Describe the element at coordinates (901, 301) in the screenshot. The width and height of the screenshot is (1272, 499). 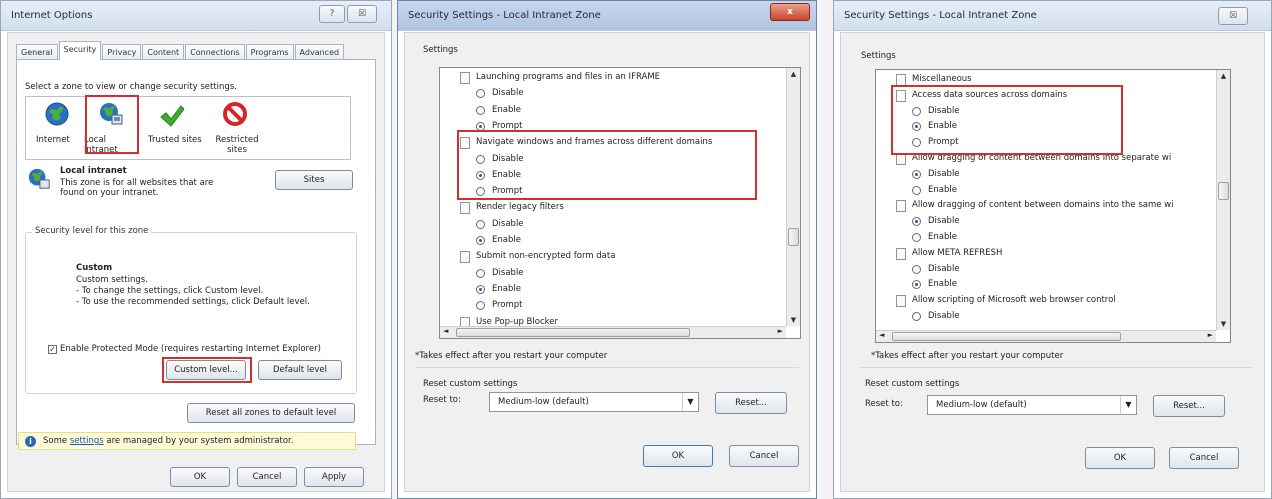
I see `document-icon` at that location.